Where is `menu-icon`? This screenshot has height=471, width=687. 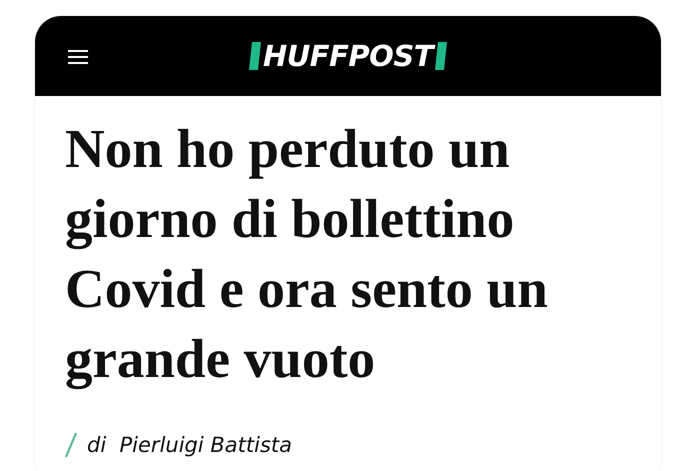
menu-icon is located at coordinates (78, 57).